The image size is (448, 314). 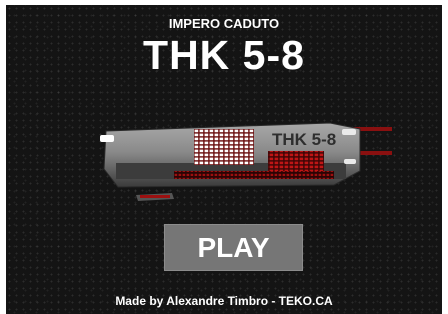 What do you see at coordinates (304, 139) in the screenshot?
I see `ship-hull-label: THK 5-8` at bounding box center [304, 139].